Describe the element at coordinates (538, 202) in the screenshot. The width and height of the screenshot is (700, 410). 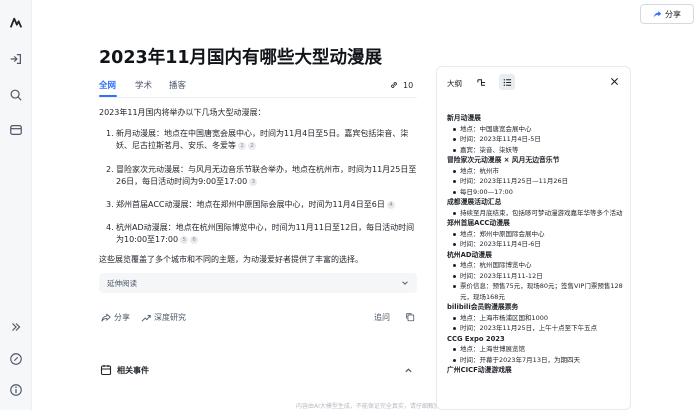
I see `outline-heading: 成都漫展活动汇总` at that location.